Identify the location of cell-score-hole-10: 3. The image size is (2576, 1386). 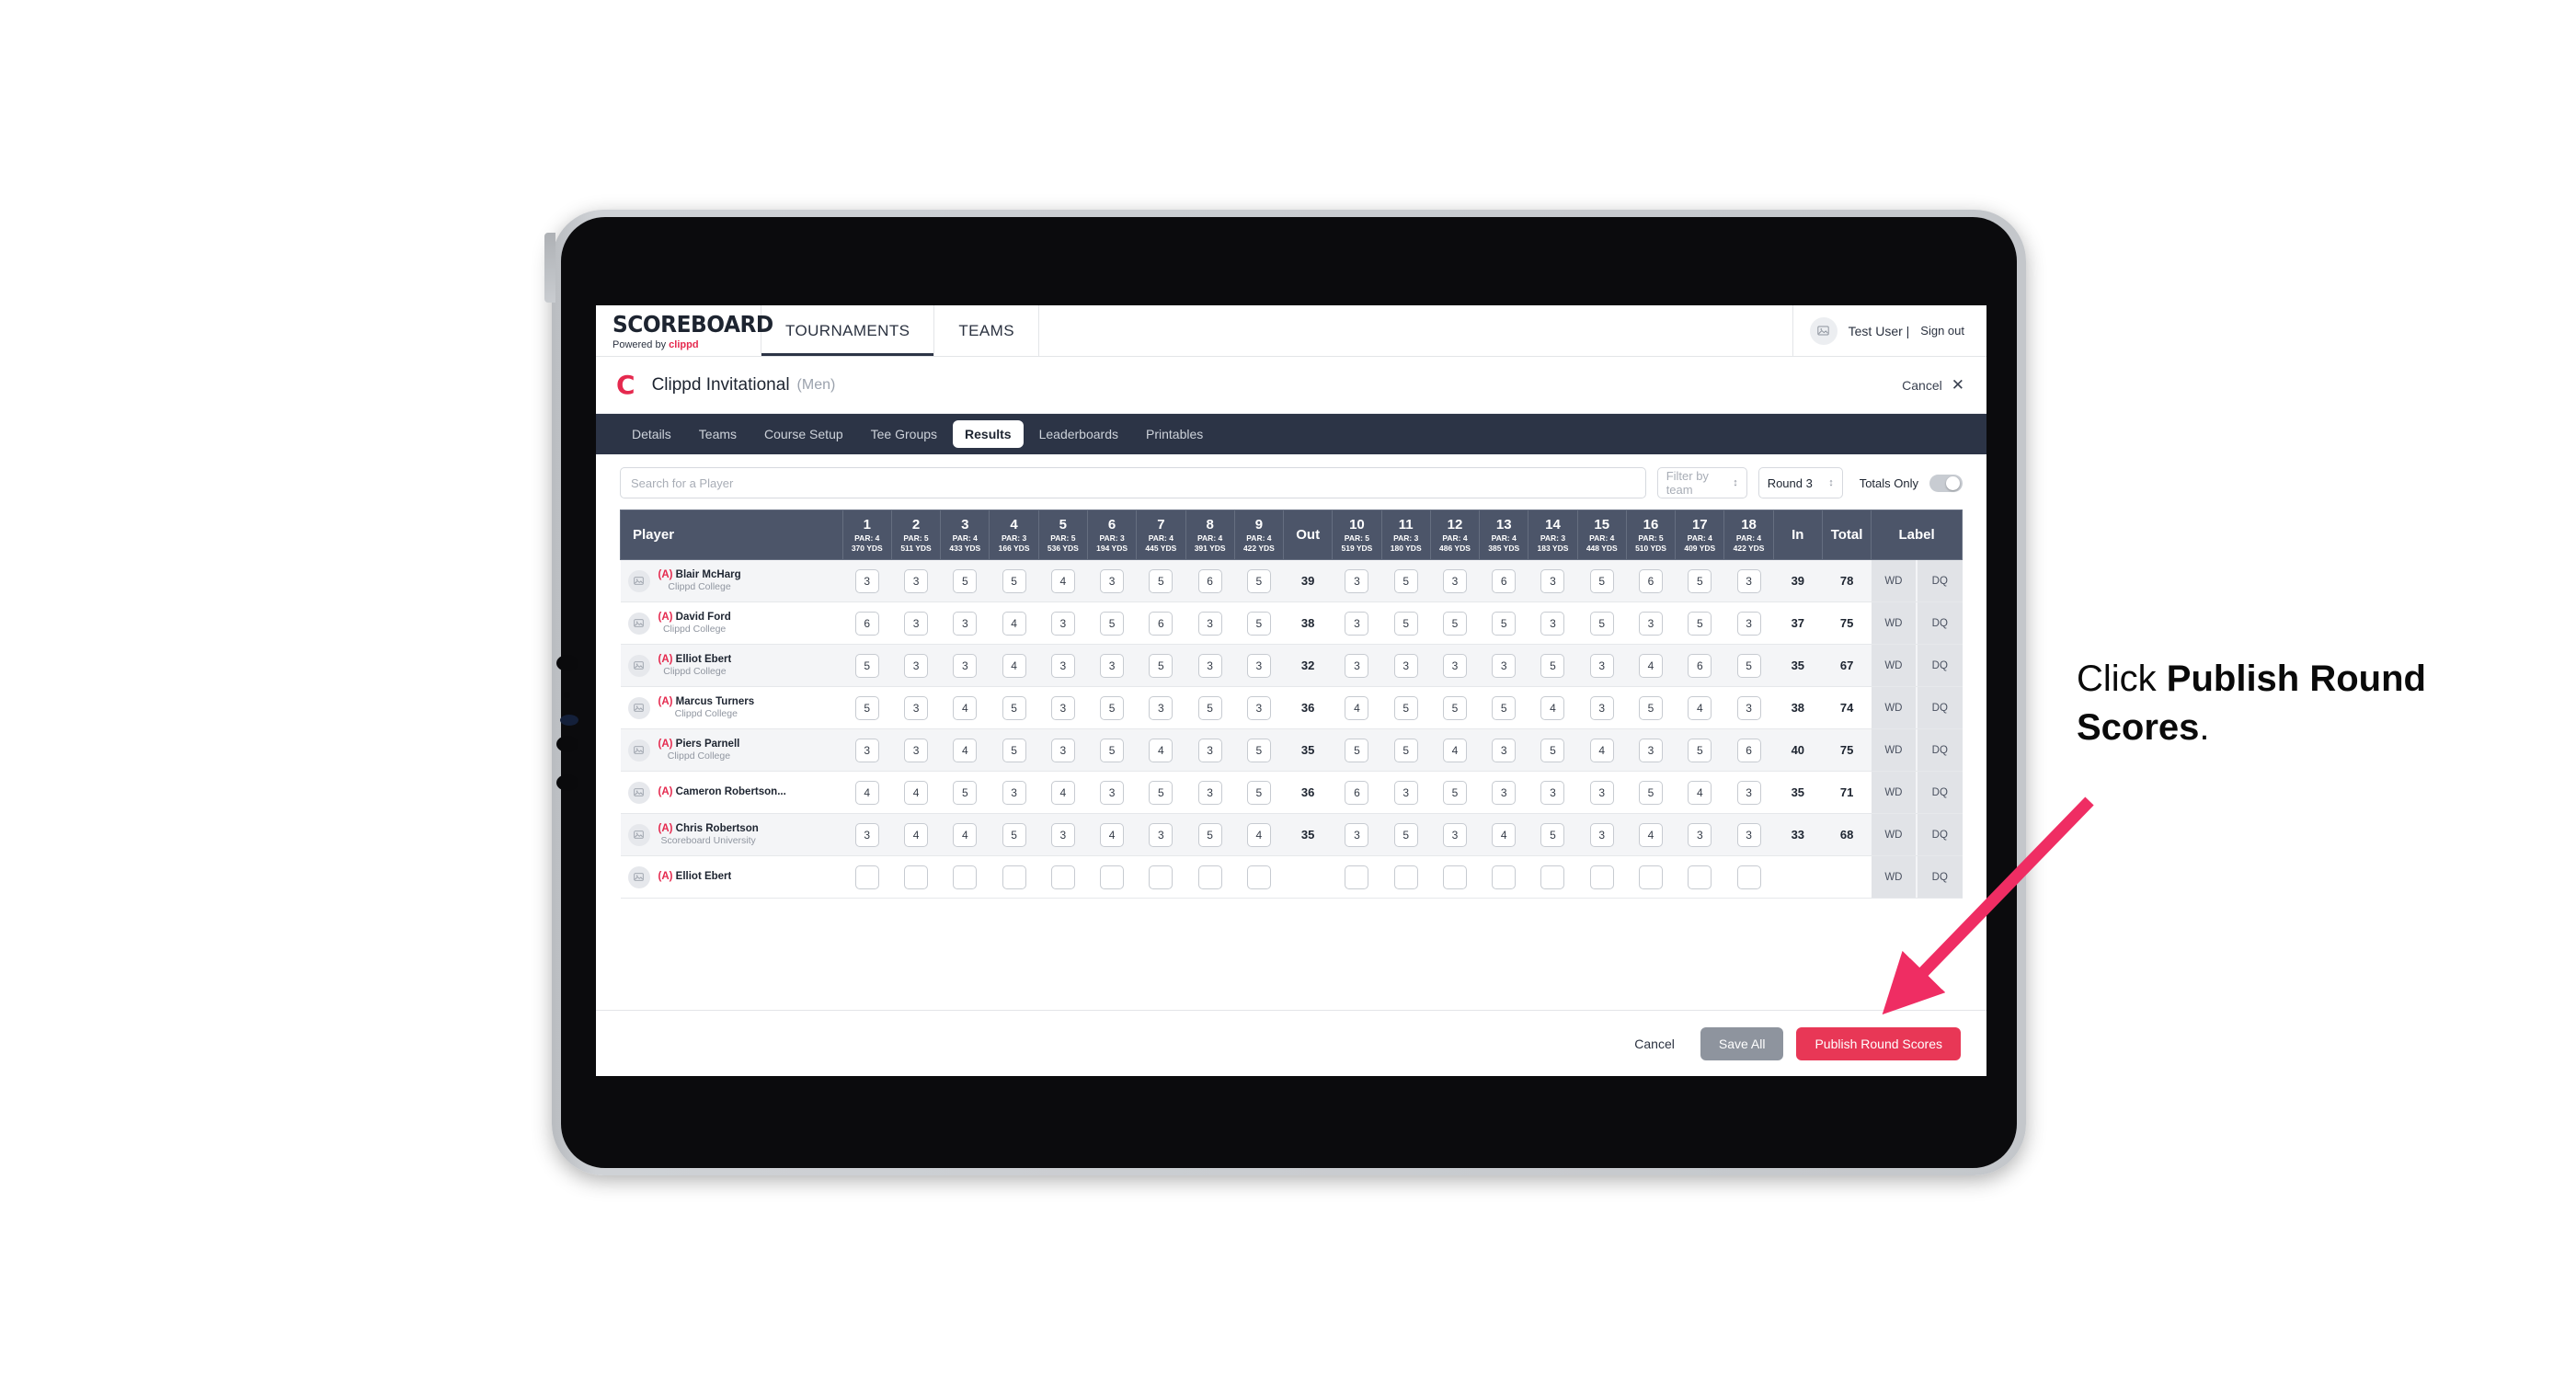
(1357, 580).